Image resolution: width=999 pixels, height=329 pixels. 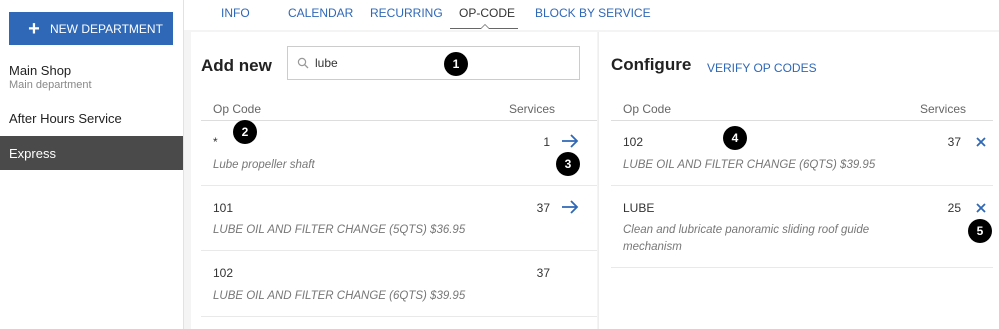 I want to click on op-code-cell: *, so click(x=215, y=142).